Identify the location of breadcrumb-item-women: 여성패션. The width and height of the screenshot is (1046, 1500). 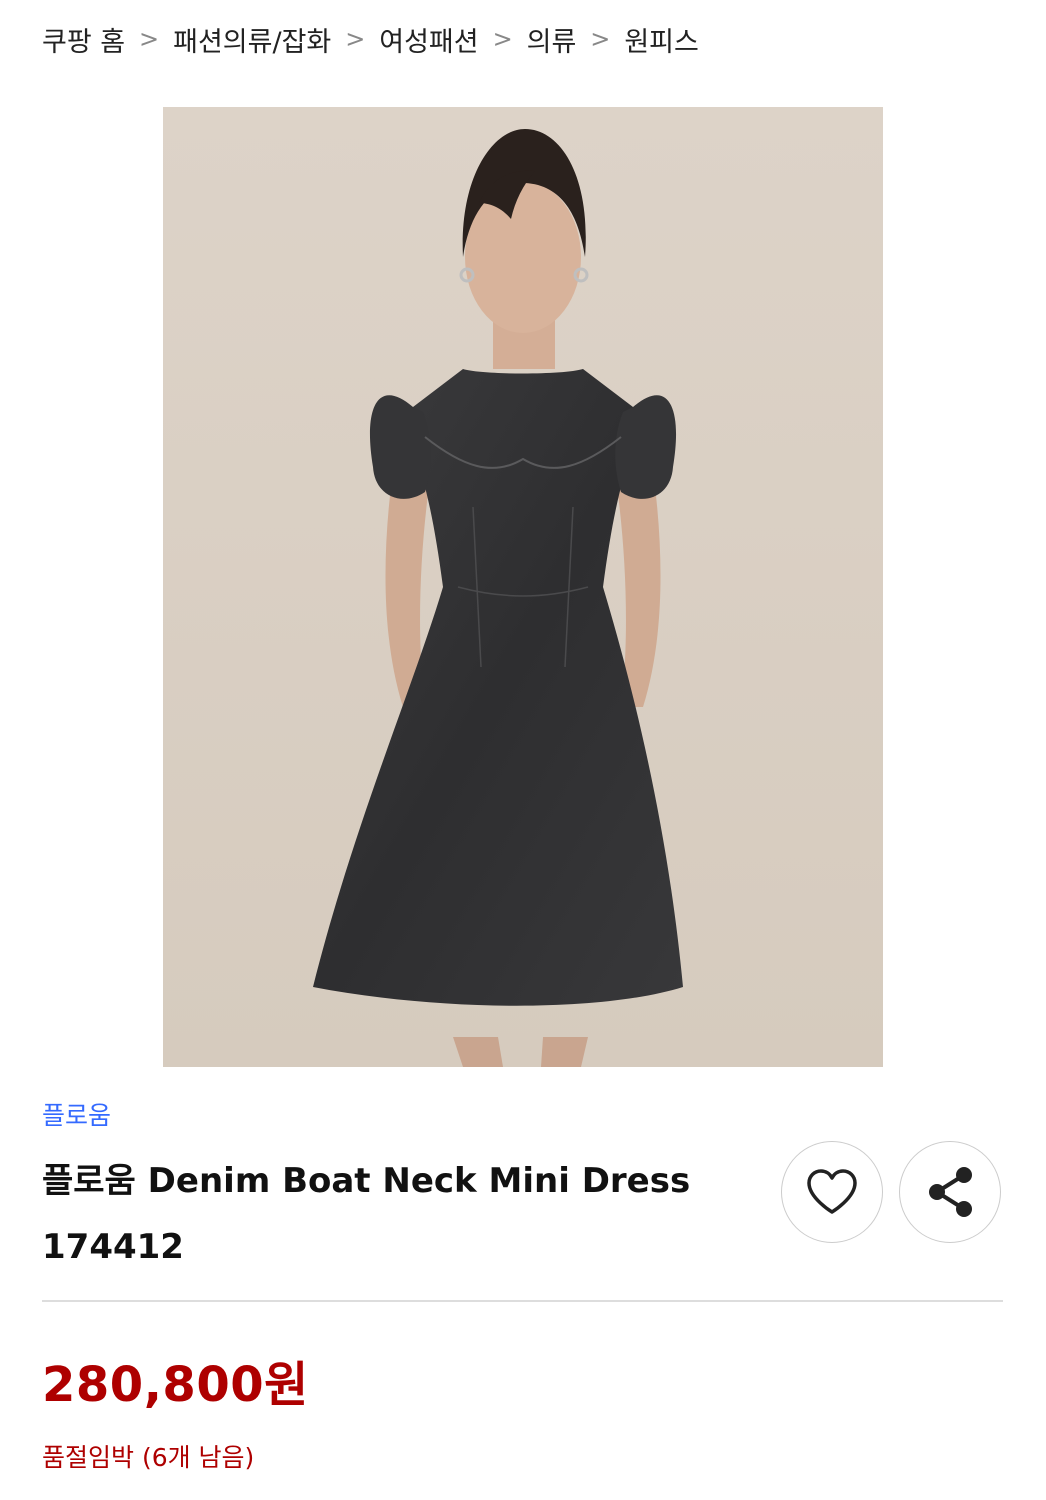
(428, 39).